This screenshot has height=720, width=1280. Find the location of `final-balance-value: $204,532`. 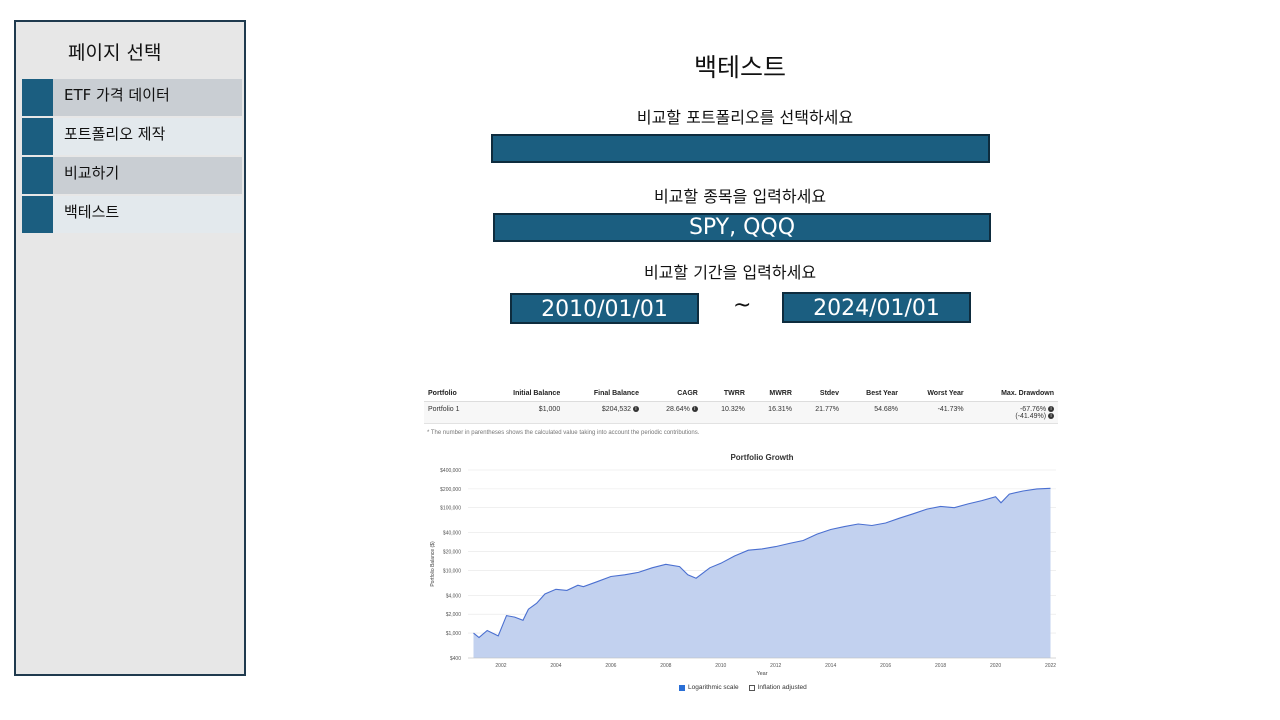

final-balance-value: $204,532 is located at coordinates (616, 409).